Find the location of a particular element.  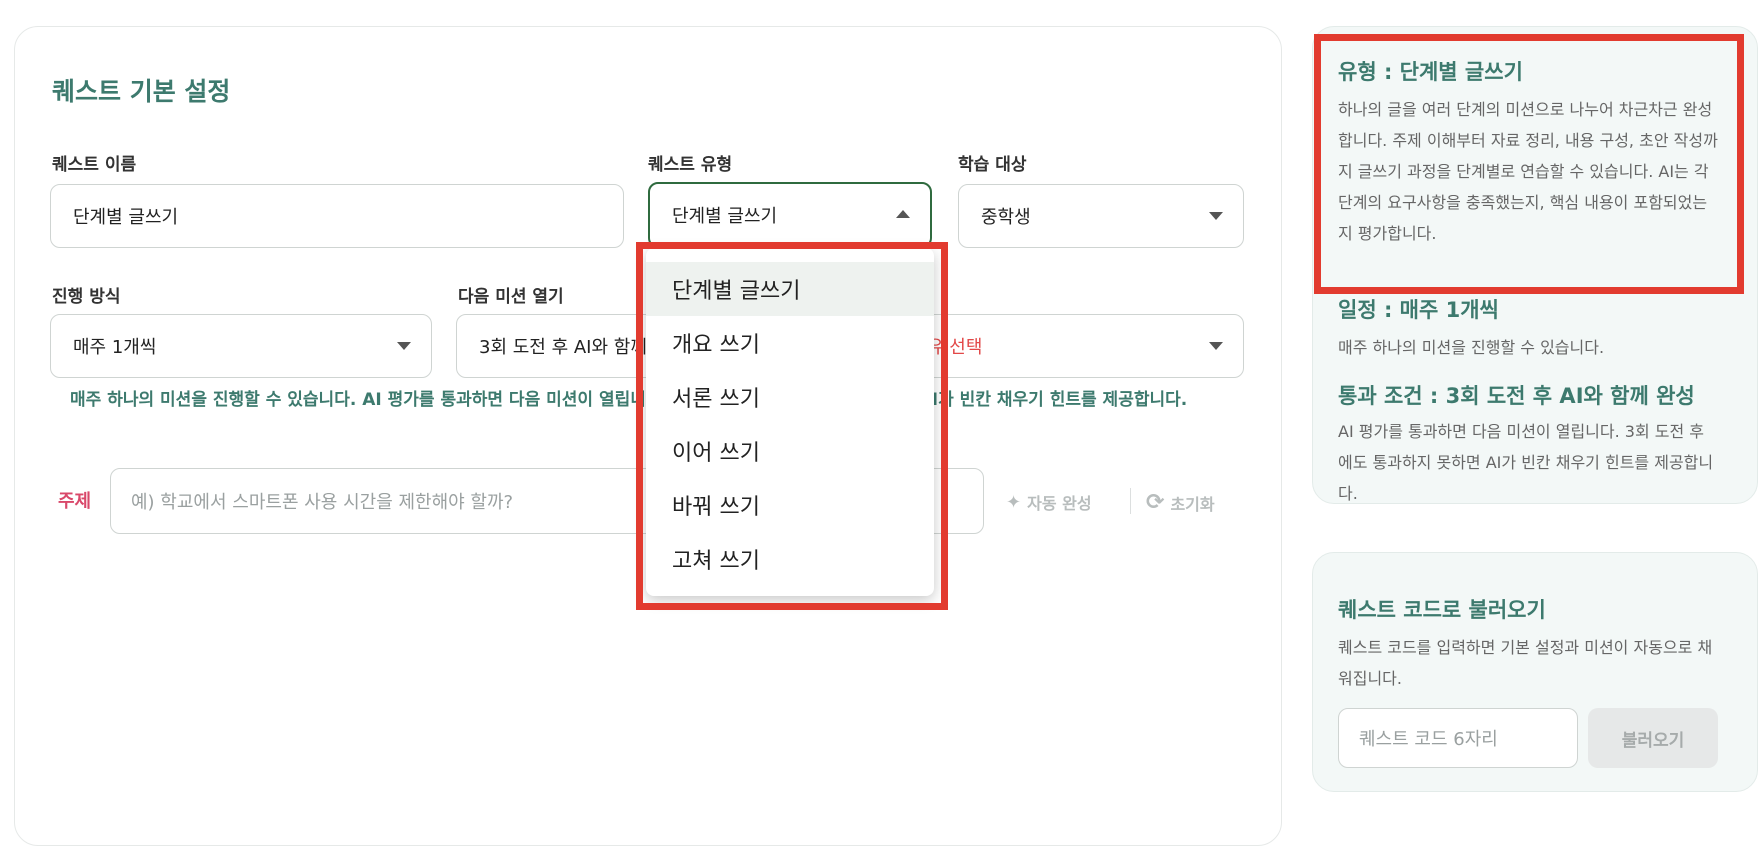

reset-button: ⟳ 초기화 is located at coordinates (1180, 502).